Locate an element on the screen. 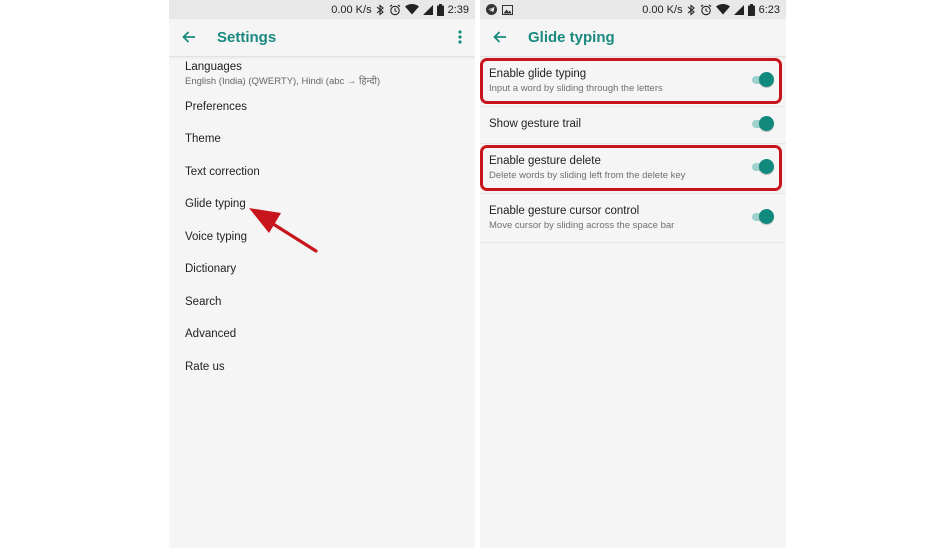 The width and height of the screenshot is (950, 548). settings-item-preferences: Preferences is located at coordinates (325, 107).